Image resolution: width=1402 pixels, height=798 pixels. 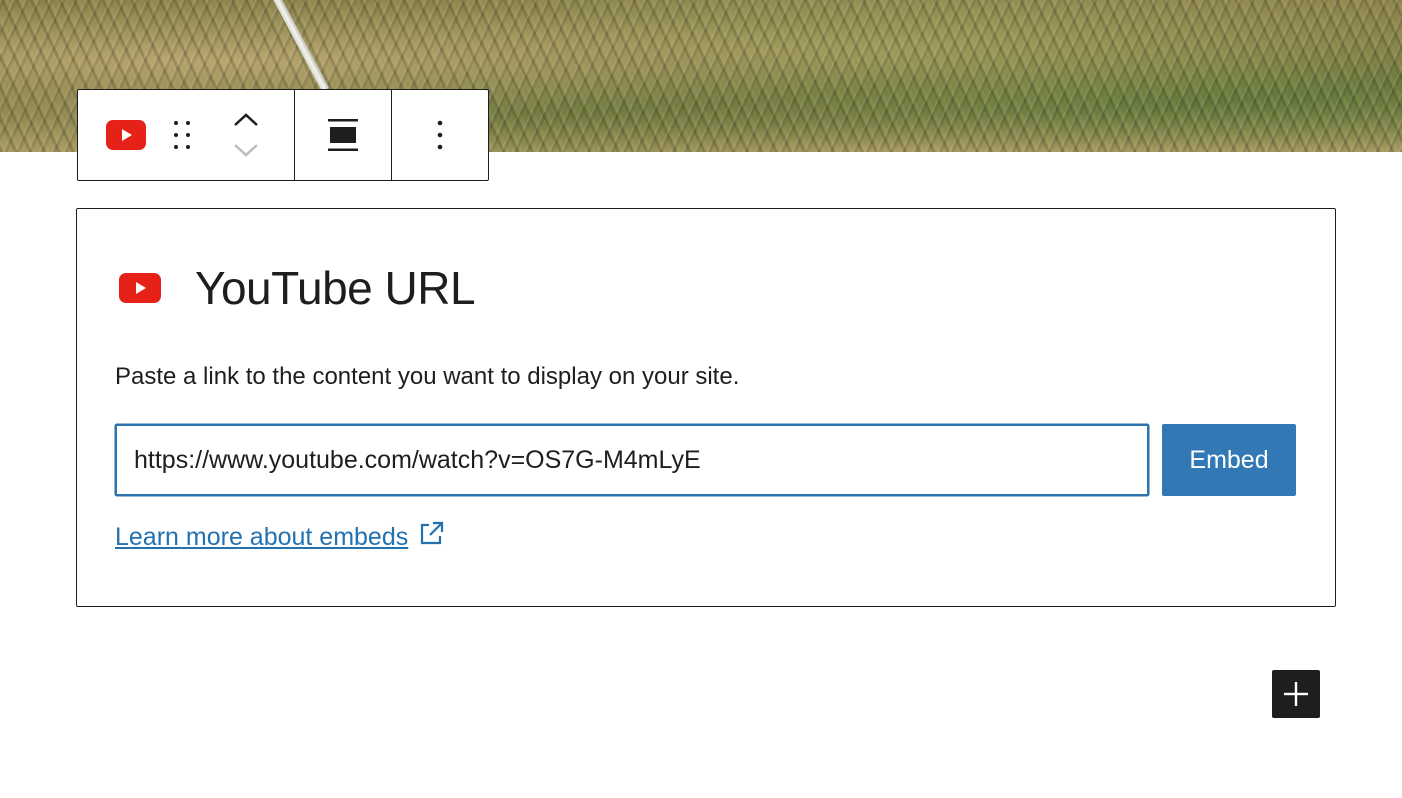 What do you see at coordinates (182, 135) in the screenshot?
I see `drag-handle-icon` at bounding box center [182, 135].